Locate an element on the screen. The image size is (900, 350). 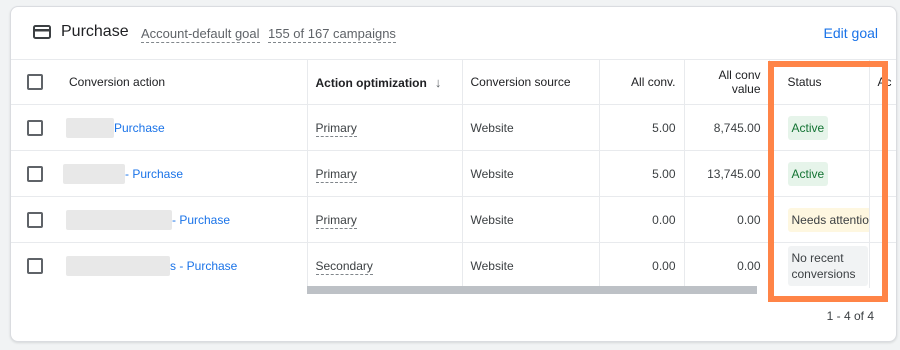
select-all-cell is located at coordinates (36, 82).